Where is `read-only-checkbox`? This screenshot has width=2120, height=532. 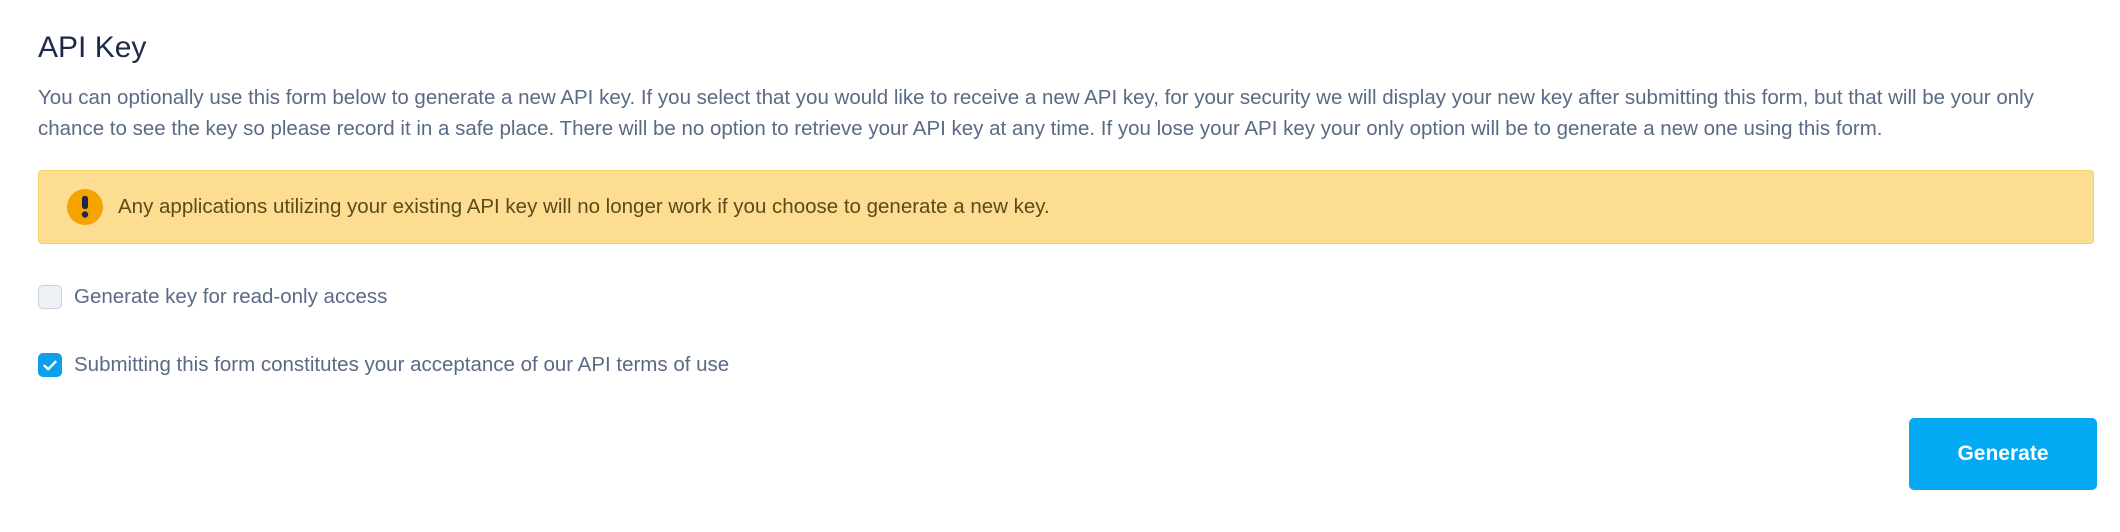
read-only-checkbox is located at coordinates (50, 297).